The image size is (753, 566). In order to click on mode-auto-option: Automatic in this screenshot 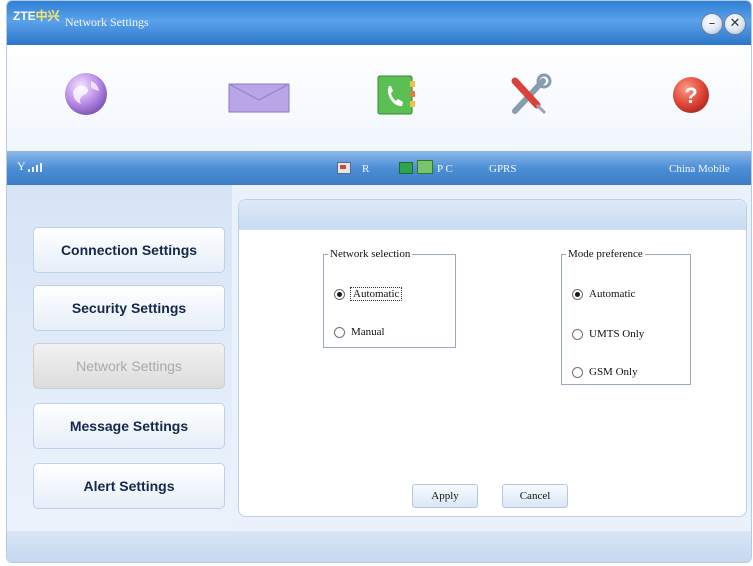, I will do `click(603, 294)`.